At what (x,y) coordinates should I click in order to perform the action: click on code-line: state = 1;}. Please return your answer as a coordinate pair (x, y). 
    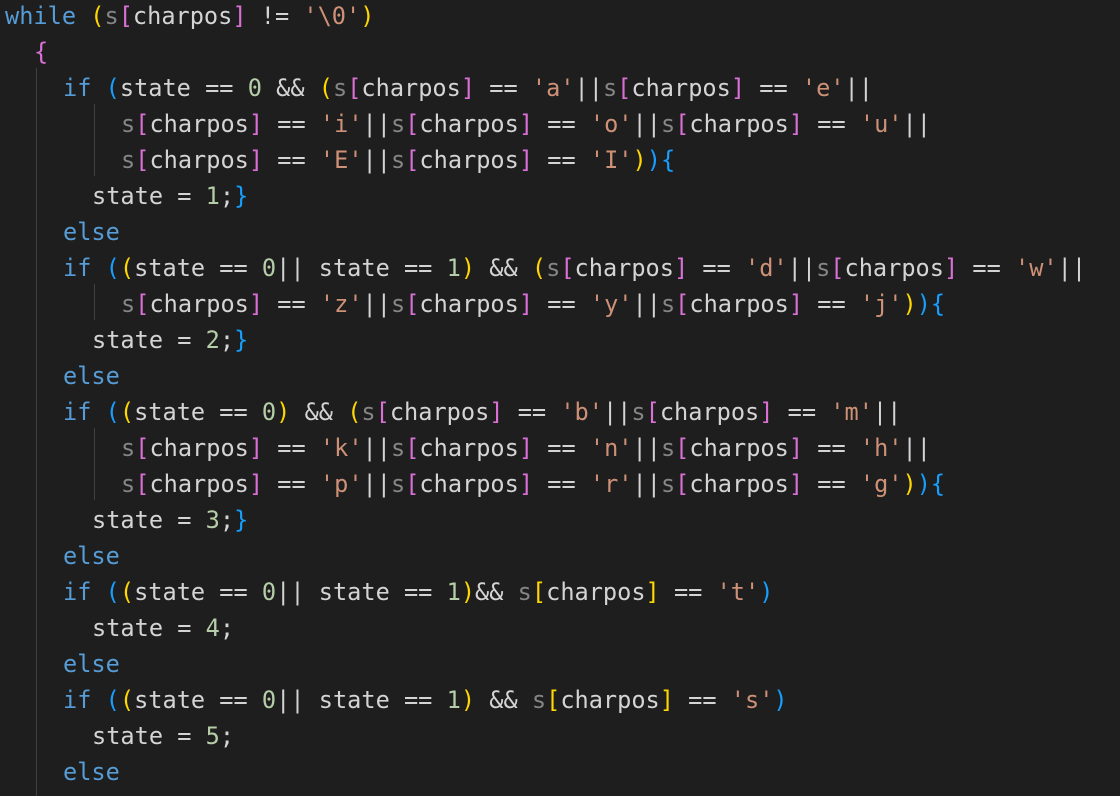
    Looking at the image, I should click on (170, 196).